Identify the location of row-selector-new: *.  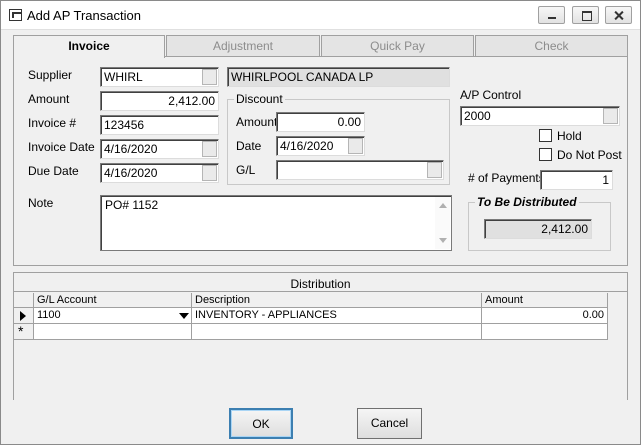
(24, 331).